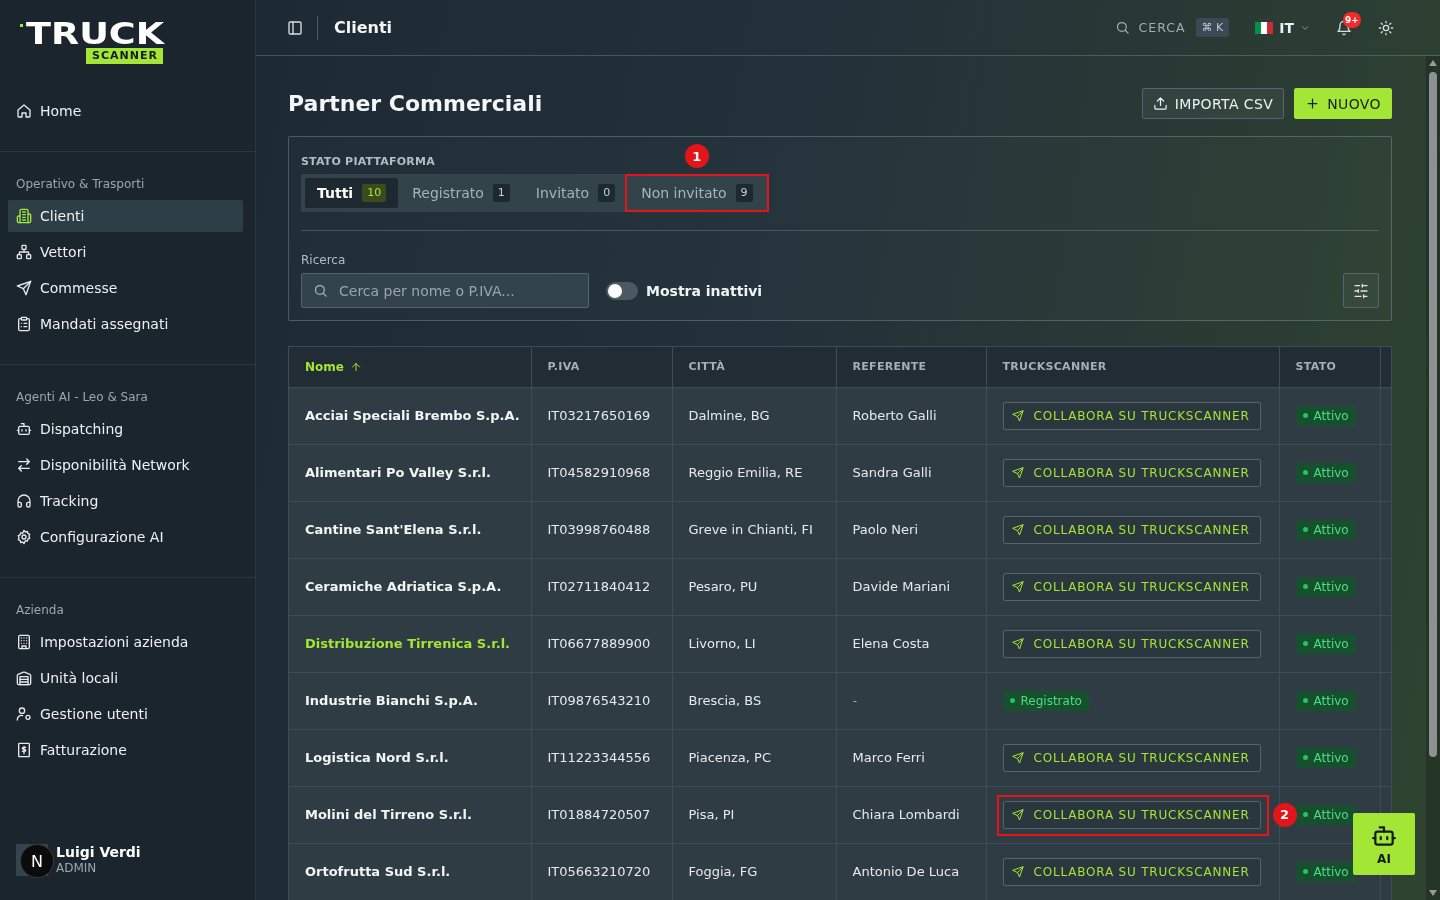 The image size is (1440, 900). I want to click on theme-toggle-button, so click(1386, 27).